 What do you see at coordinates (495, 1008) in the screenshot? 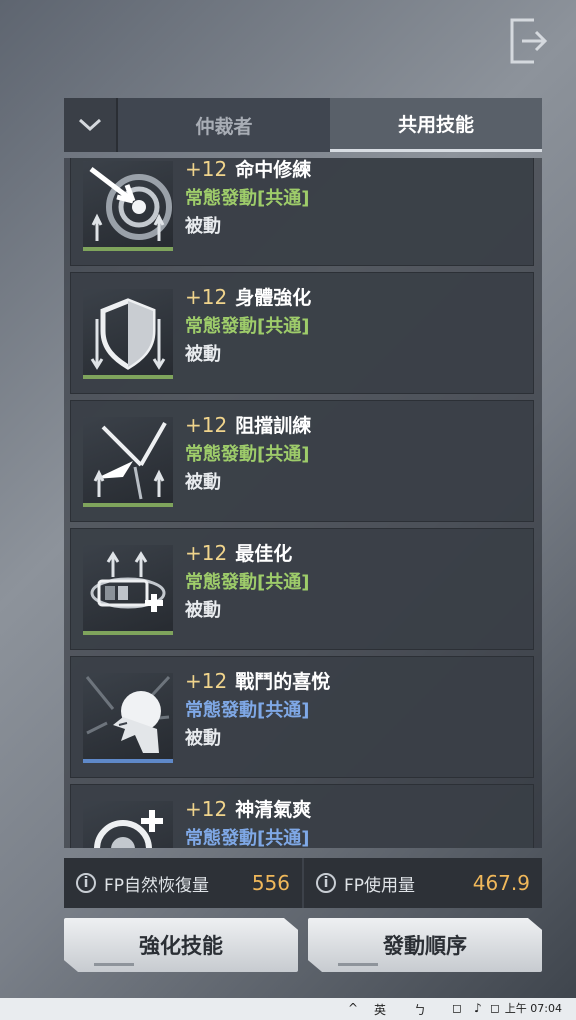
I see `notification-icon: ◻` at bounding box center [495, 1008].